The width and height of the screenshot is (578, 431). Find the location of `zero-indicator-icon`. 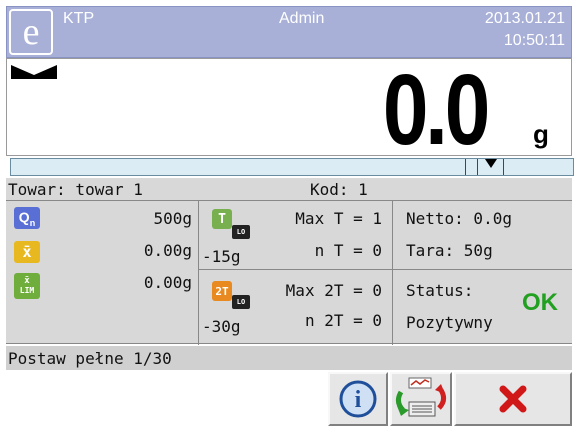

zero-indicator-icon is located at coordinates (34, 72).